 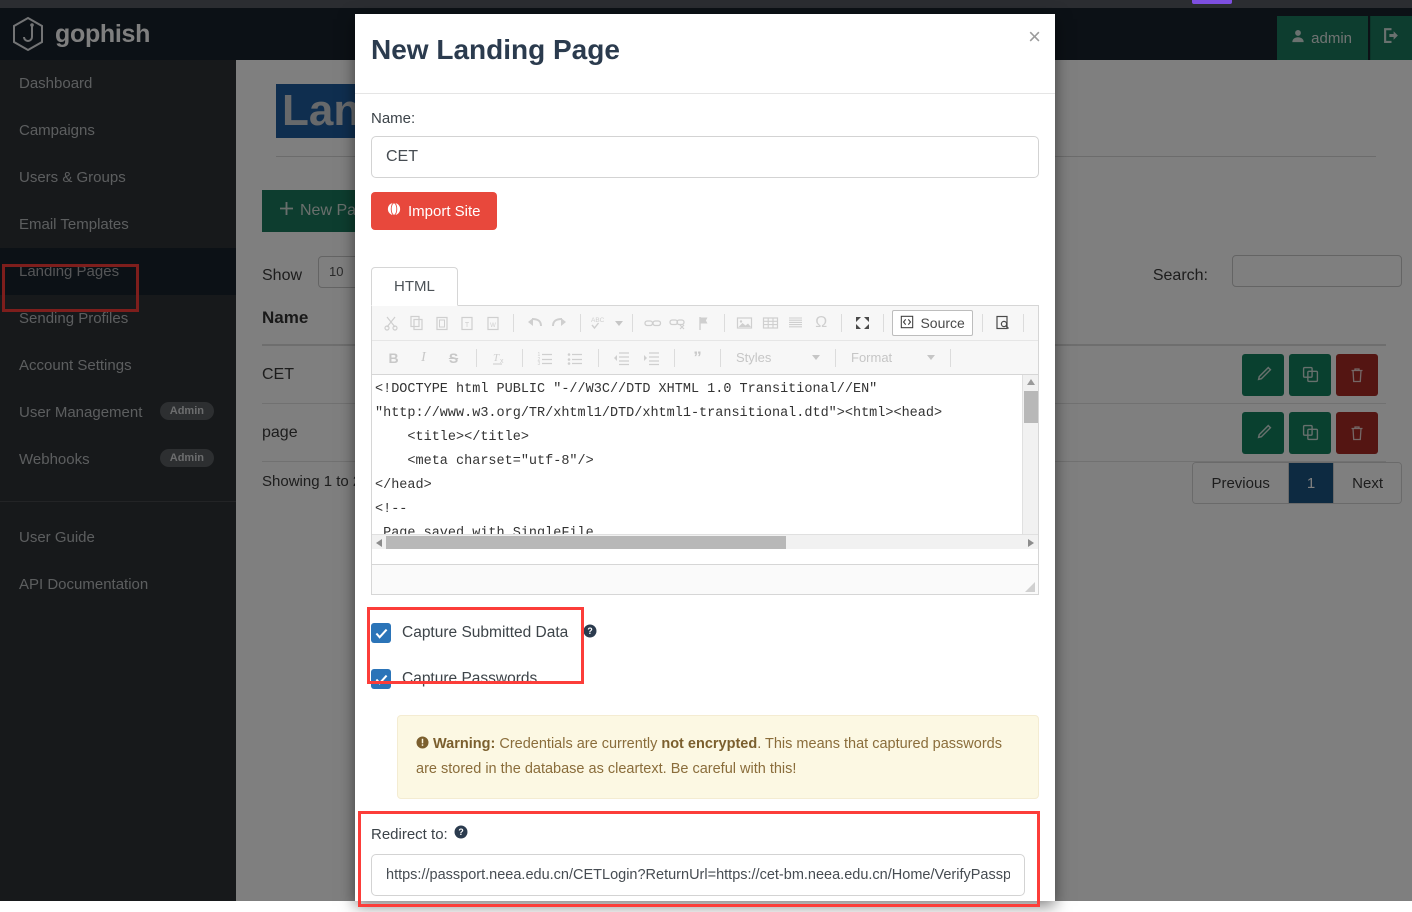 I want to click on toolbar-row-2: B I S Tx 123 ” Styles Format, so click(x=705, y=357).